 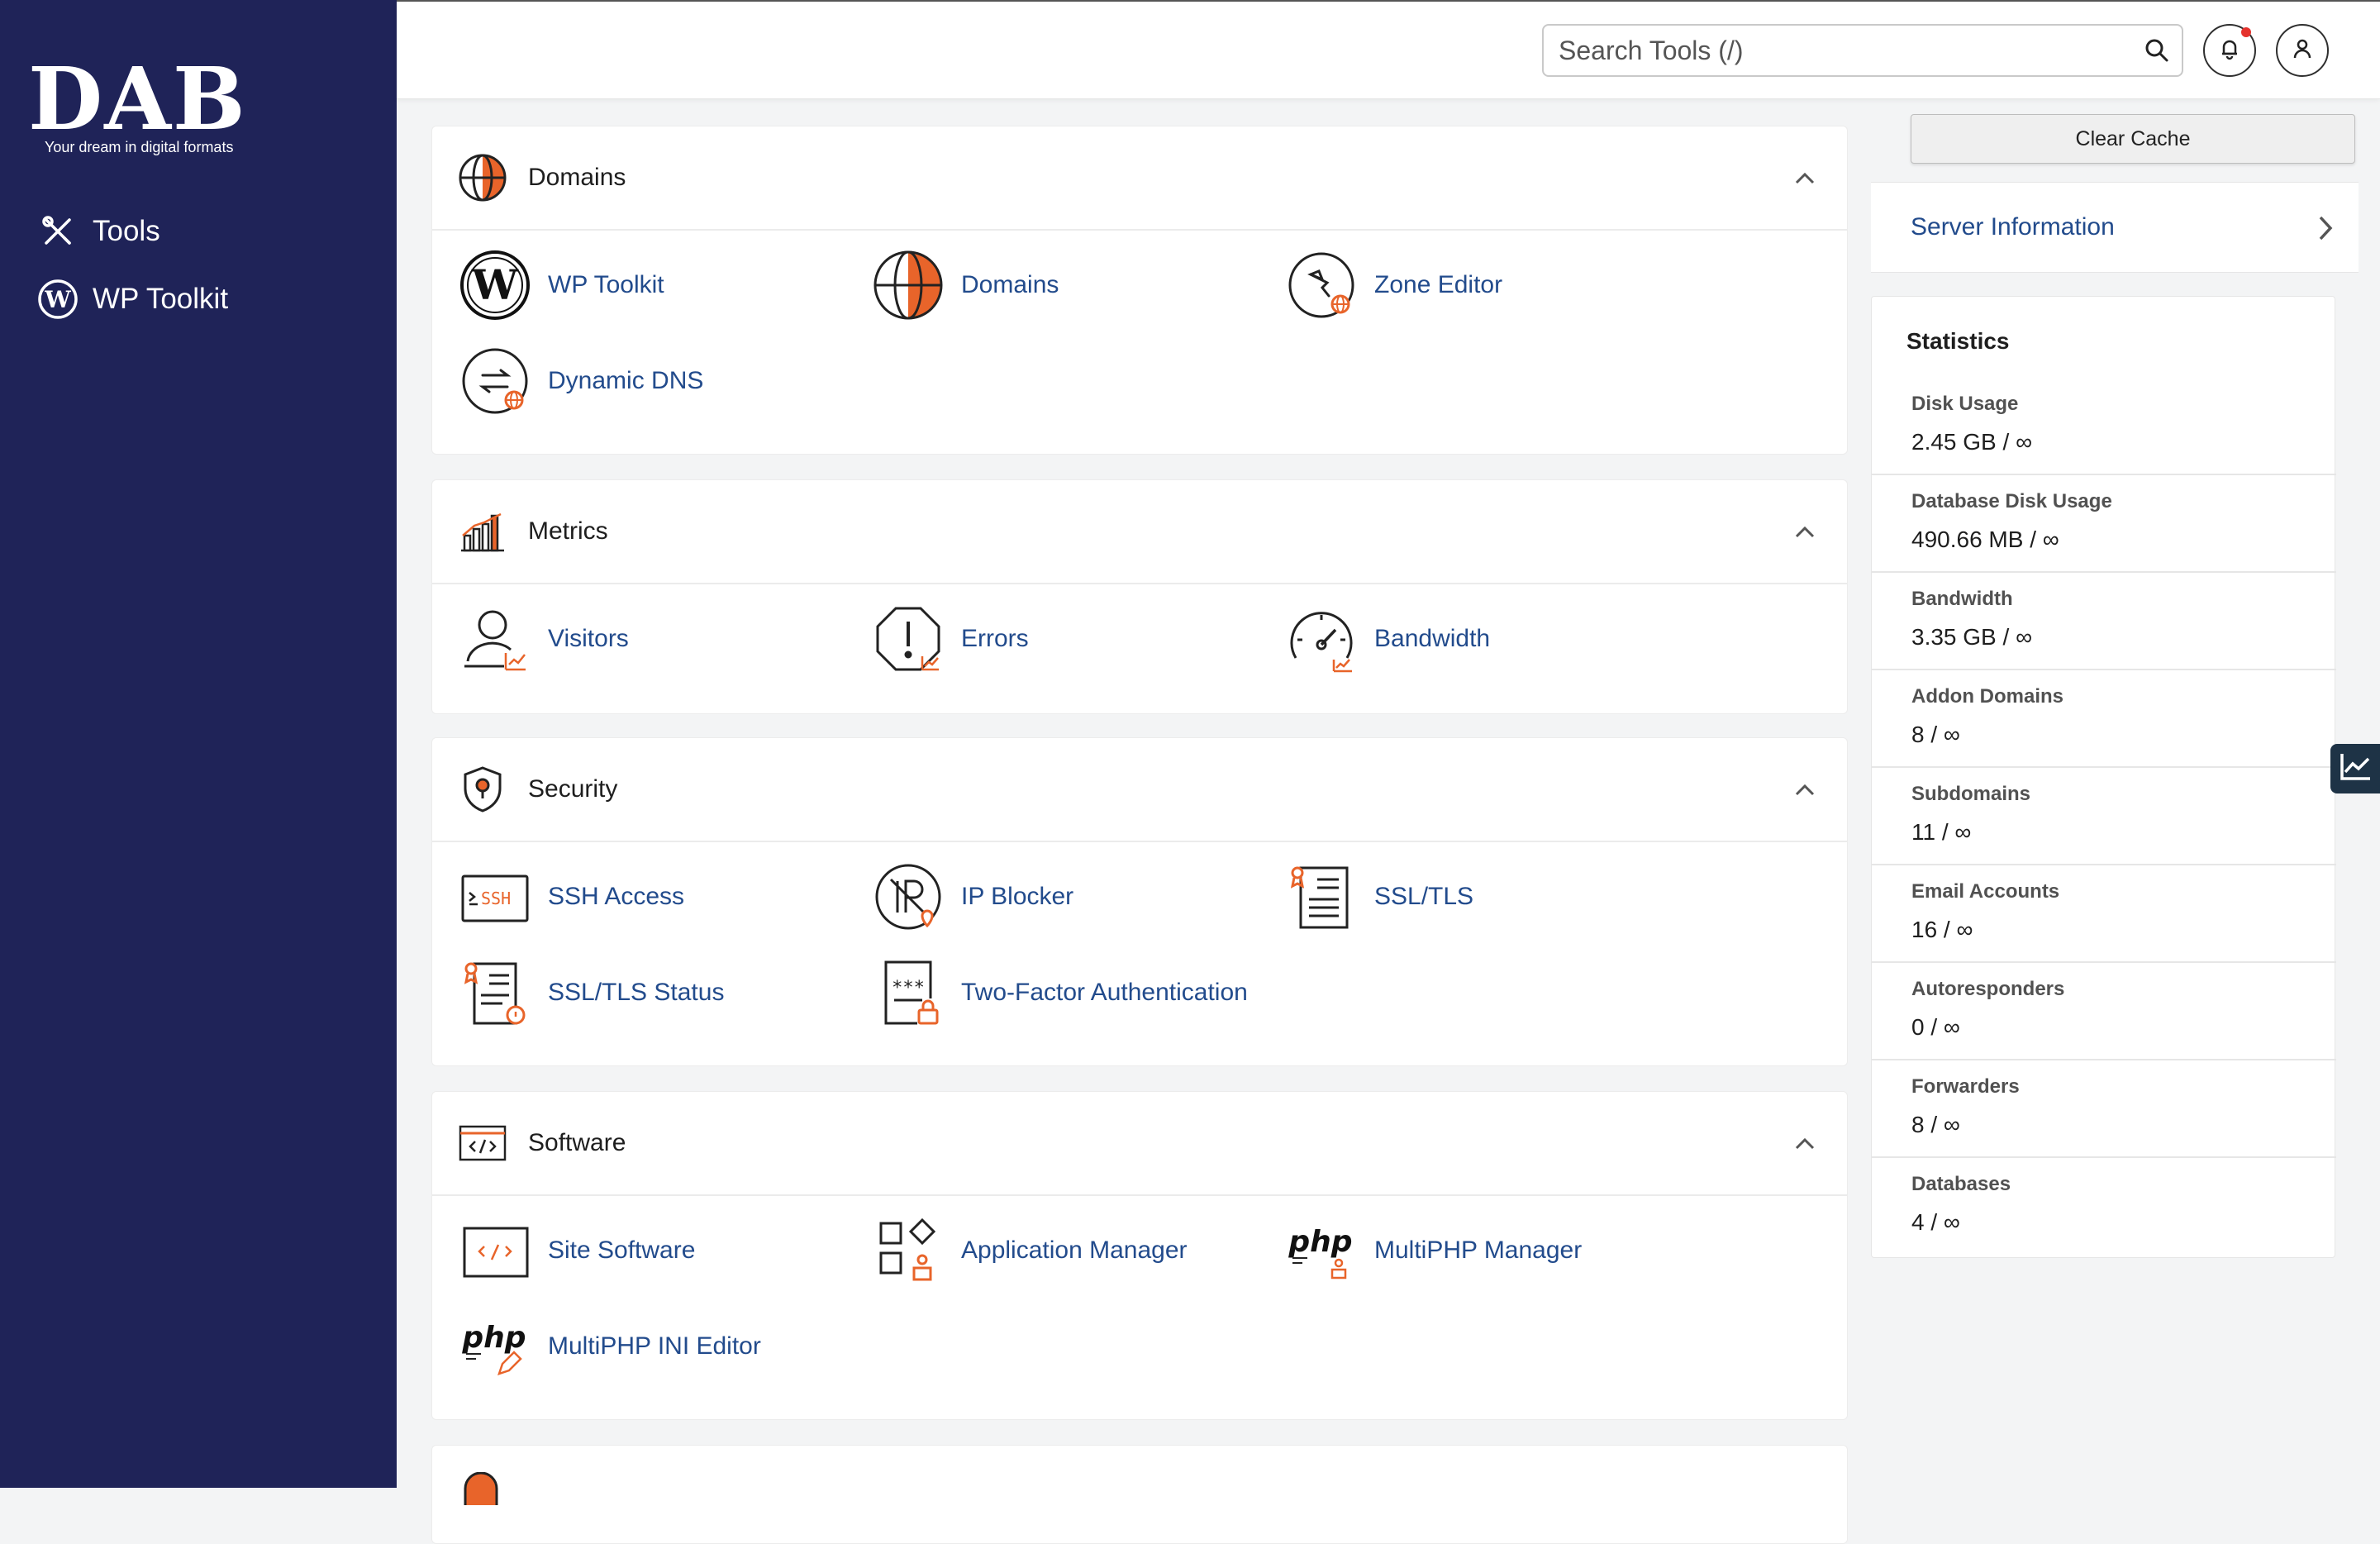 What do you see at coordinates (1438, 285) in the screenshot?
I see `tool-label: Zone Editor` at bounding box center [1438, 285].